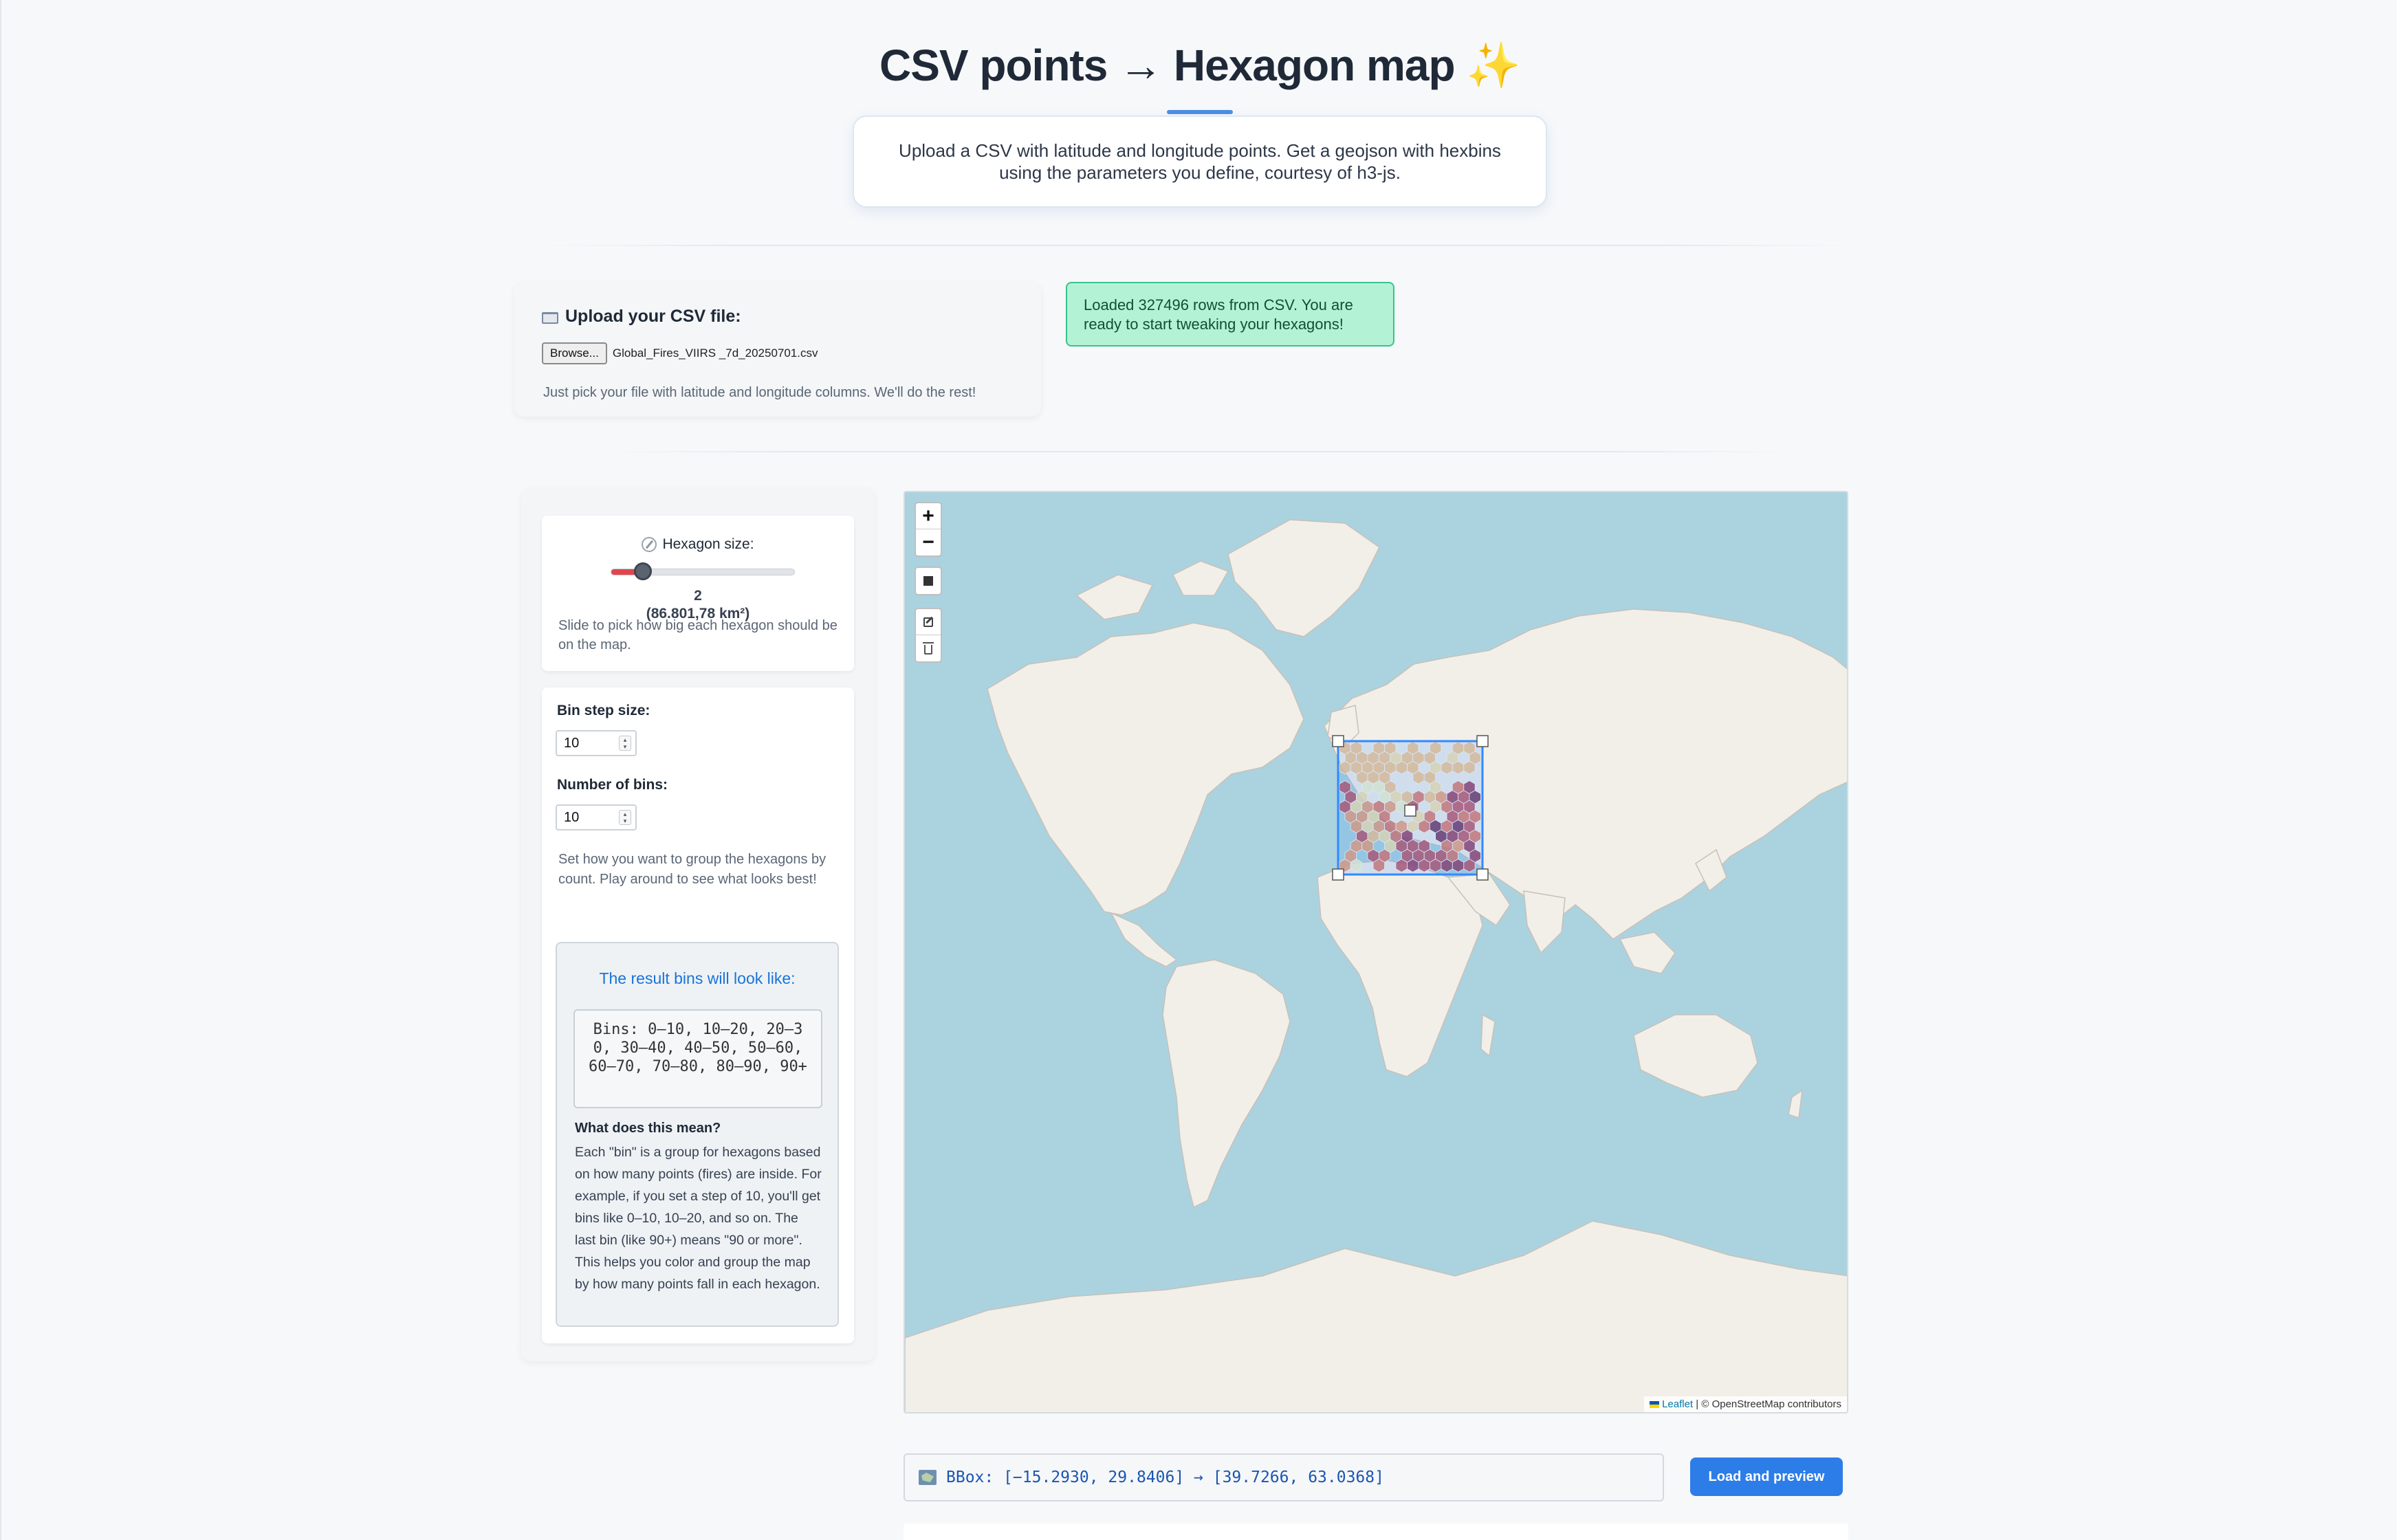  Describe the element at coordinates (642, 571) in the screenshot. I see `slider-thumb` at that location.